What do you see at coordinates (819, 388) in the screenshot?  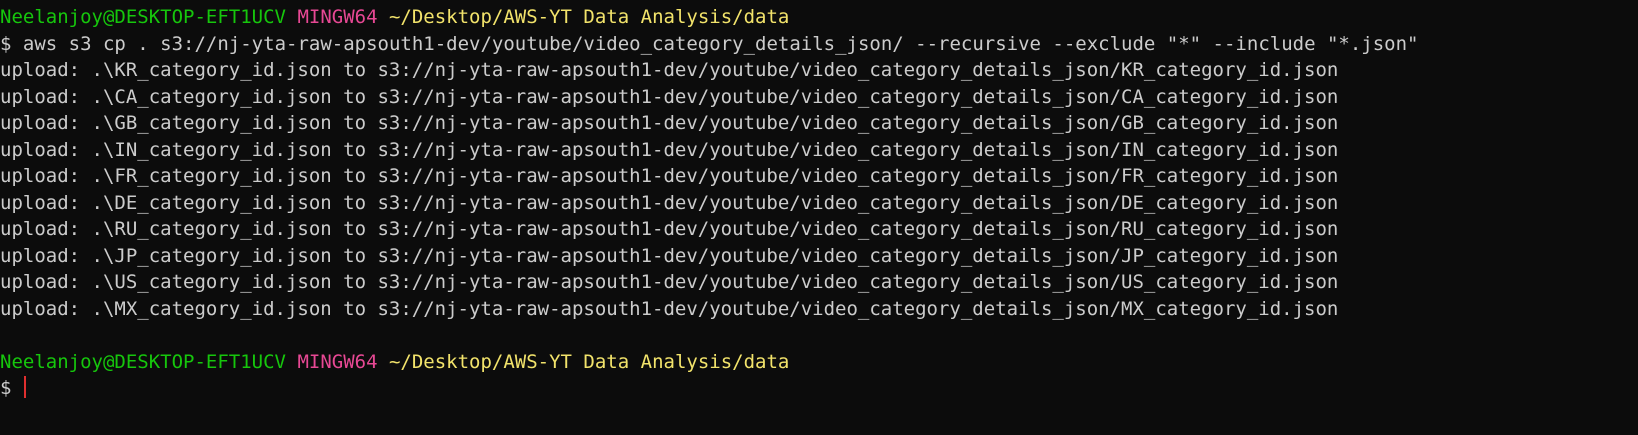 I see `input-line: $` at bounding box center [819, 388].